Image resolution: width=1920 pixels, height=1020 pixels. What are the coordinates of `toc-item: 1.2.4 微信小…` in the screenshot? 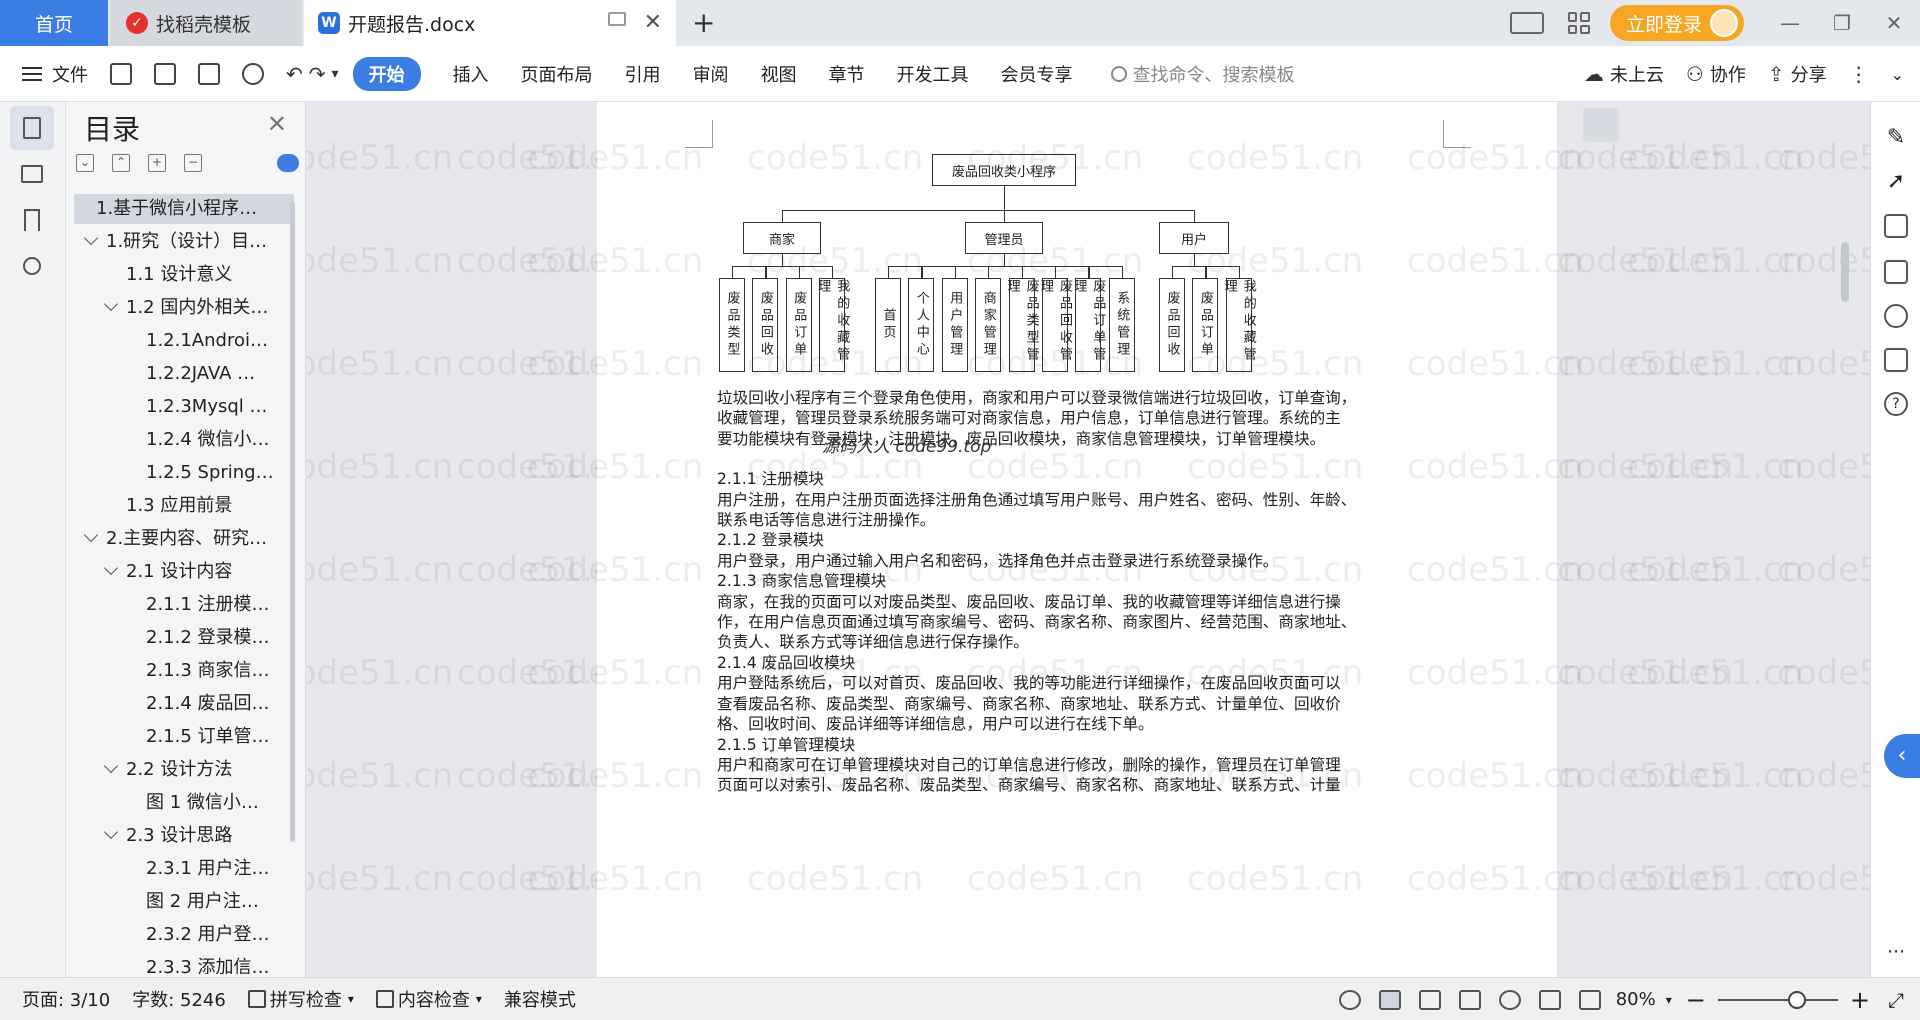 It's located at (184, 440).